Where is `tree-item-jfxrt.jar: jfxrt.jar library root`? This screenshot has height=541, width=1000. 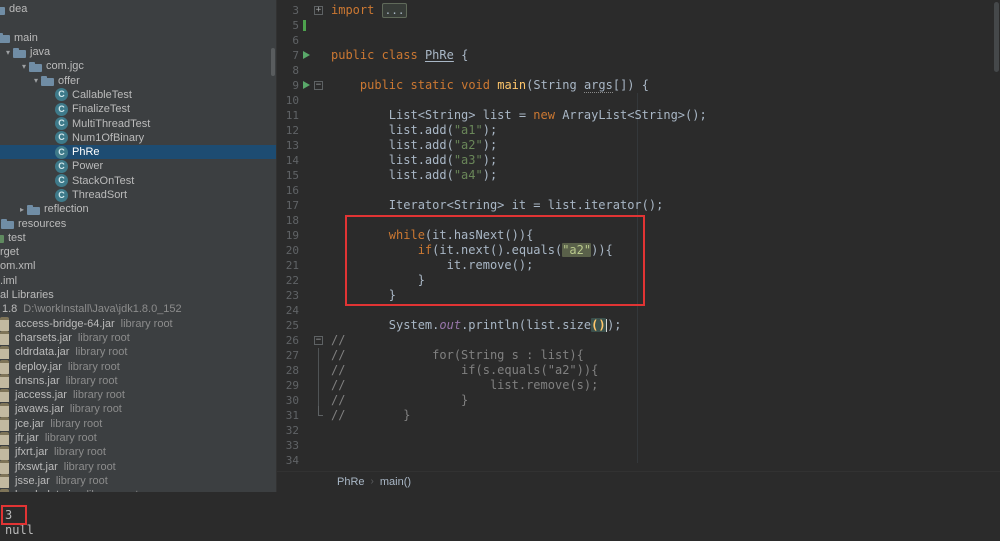
tree-item-jfxrt.jar: jfxrt.jar library root is located at coordinates (138, 452).